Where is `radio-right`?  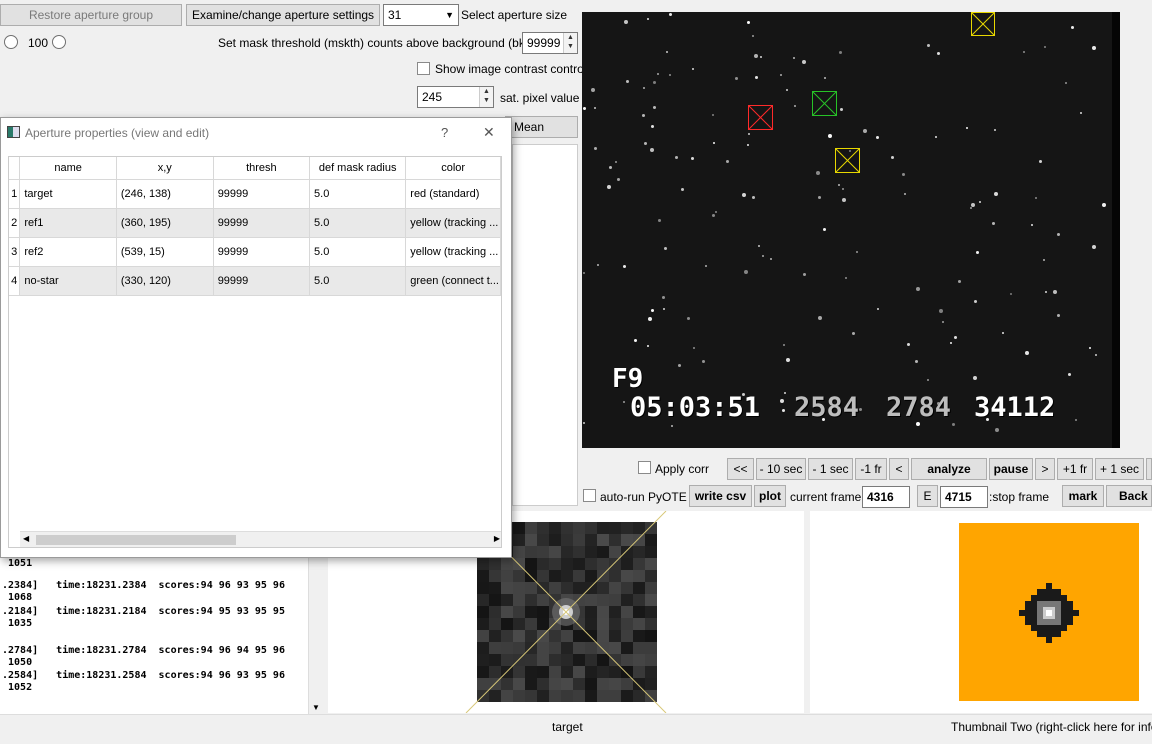 radio-right is located at coordinates (59, 42).